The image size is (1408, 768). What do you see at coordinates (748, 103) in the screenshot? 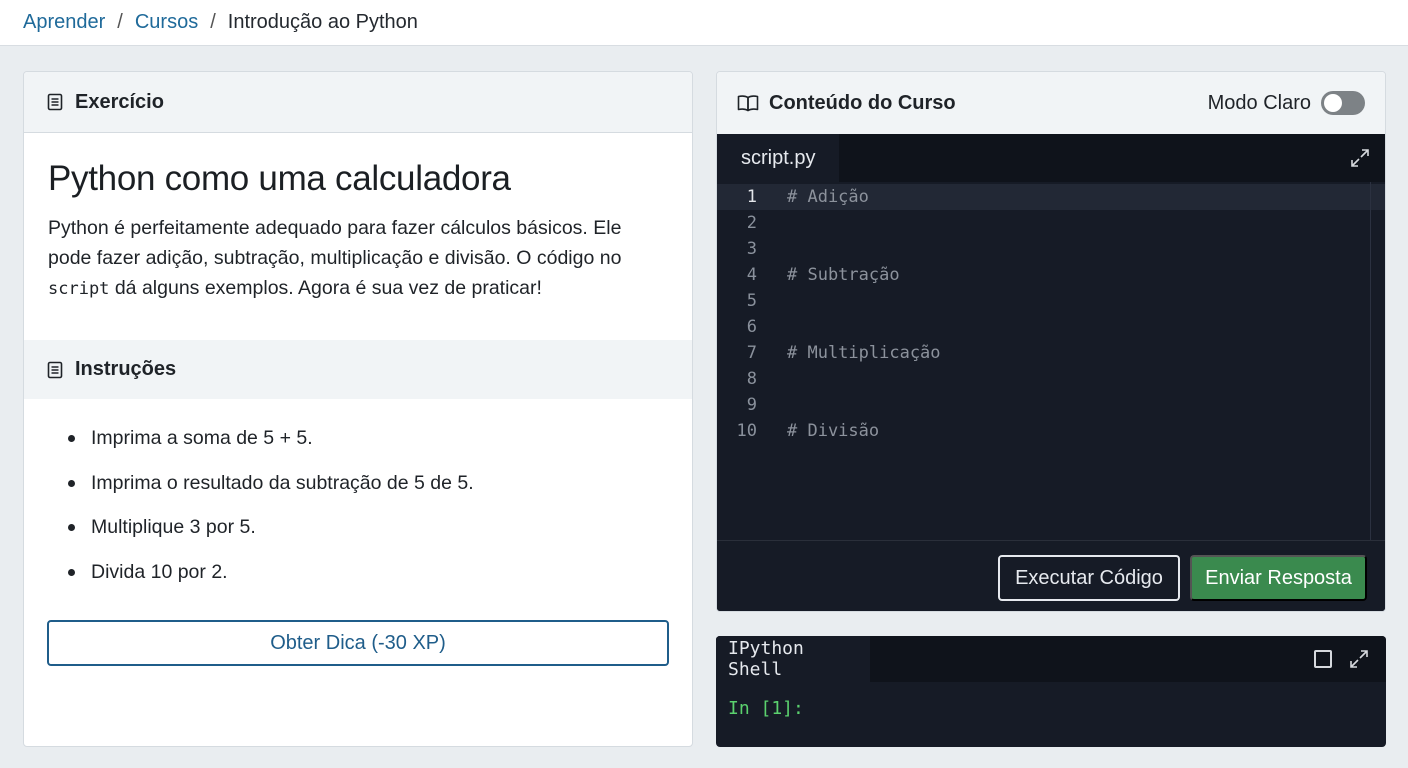
I see `book-icon` at bounding box center [748, 103].